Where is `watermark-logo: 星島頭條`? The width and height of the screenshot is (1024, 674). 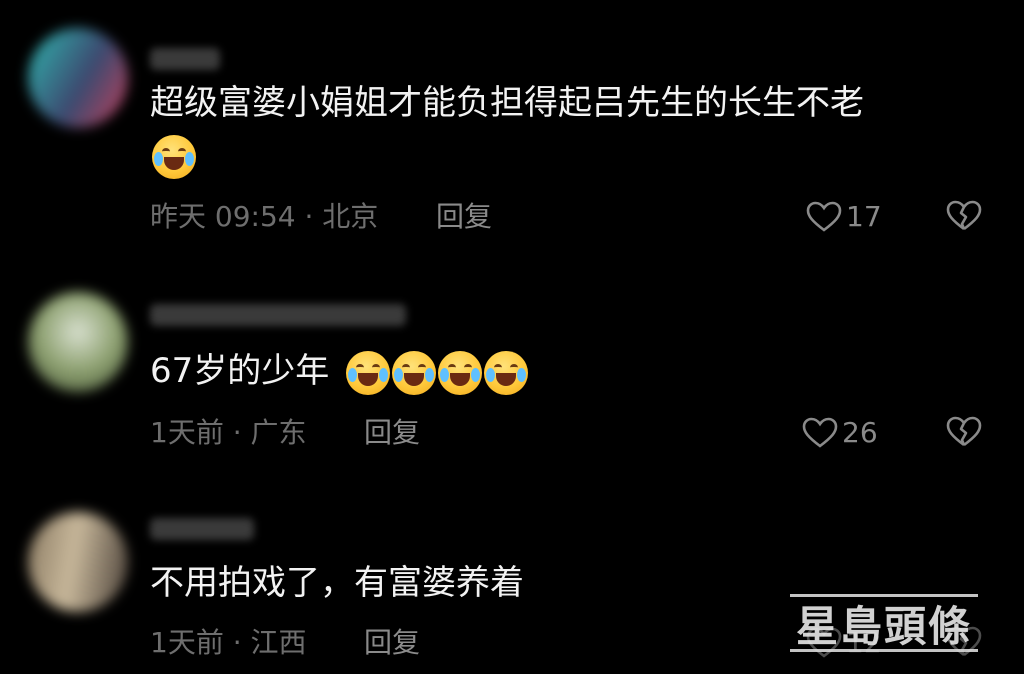
watermark-logo: 星島頭條 is located at coordinates (884, 623).